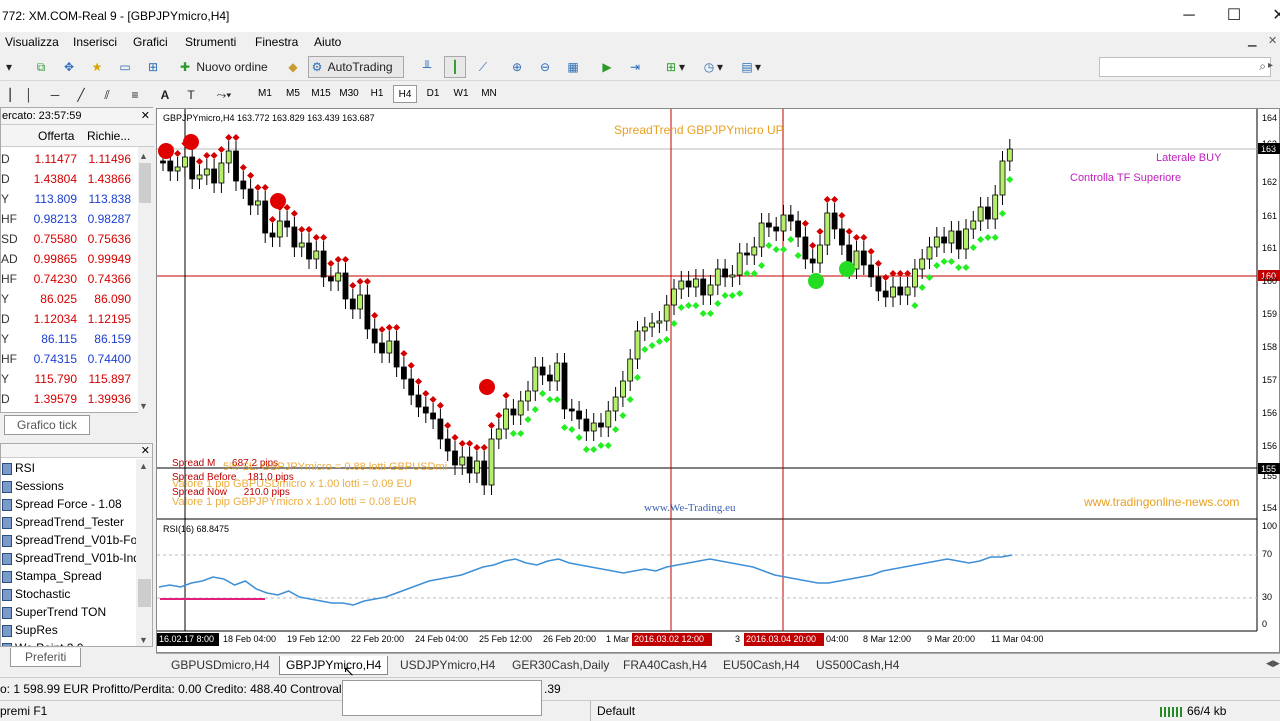  Describe the element at coordinates (70, 259) in the screenshot. I see `market-watch-row: AD 0.99865 0.99949` at that location.